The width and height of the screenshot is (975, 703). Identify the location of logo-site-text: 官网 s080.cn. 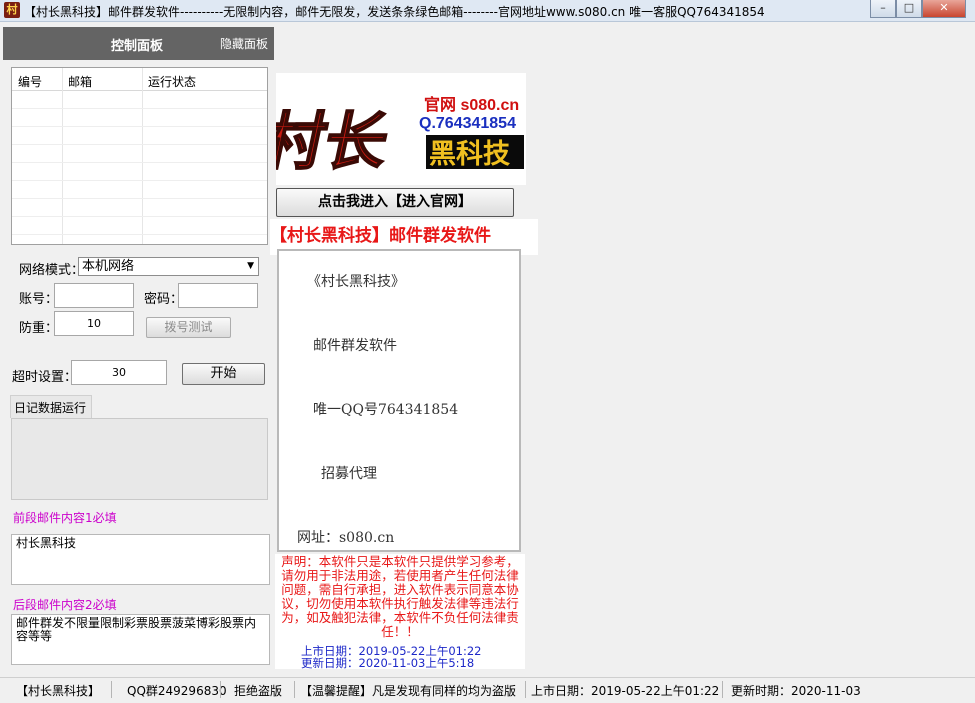
(471, 104).